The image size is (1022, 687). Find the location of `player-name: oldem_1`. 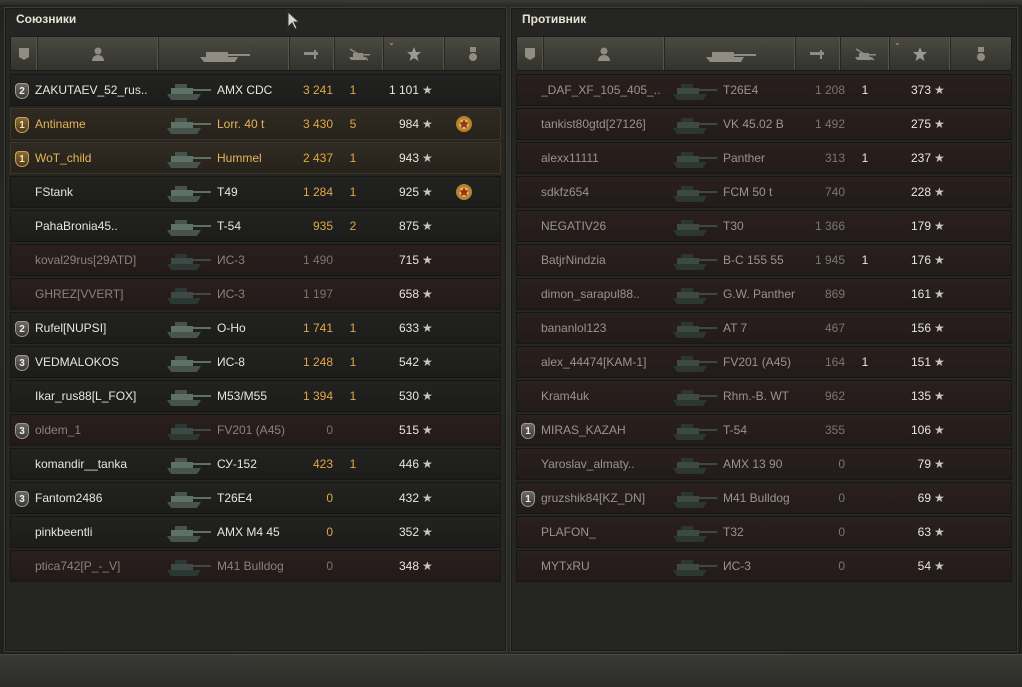

player-name: oldem_1 is located at coordinates (102, 430).